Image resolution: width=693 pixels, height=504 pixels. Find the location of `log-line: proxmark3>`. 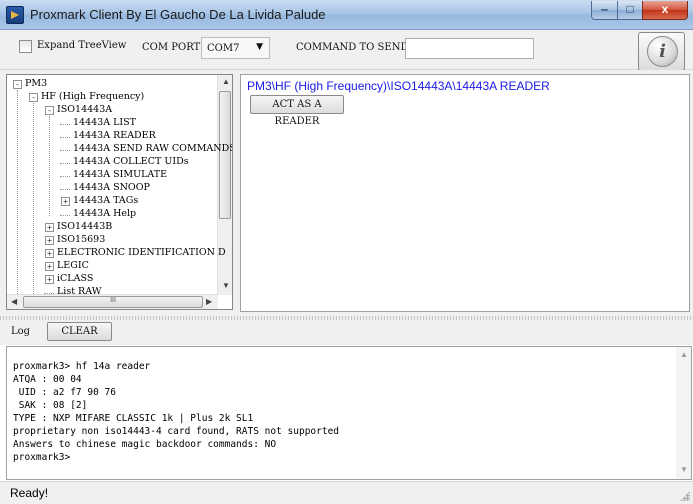

log-line: proxmark3> is located at coordinates (42, 457).